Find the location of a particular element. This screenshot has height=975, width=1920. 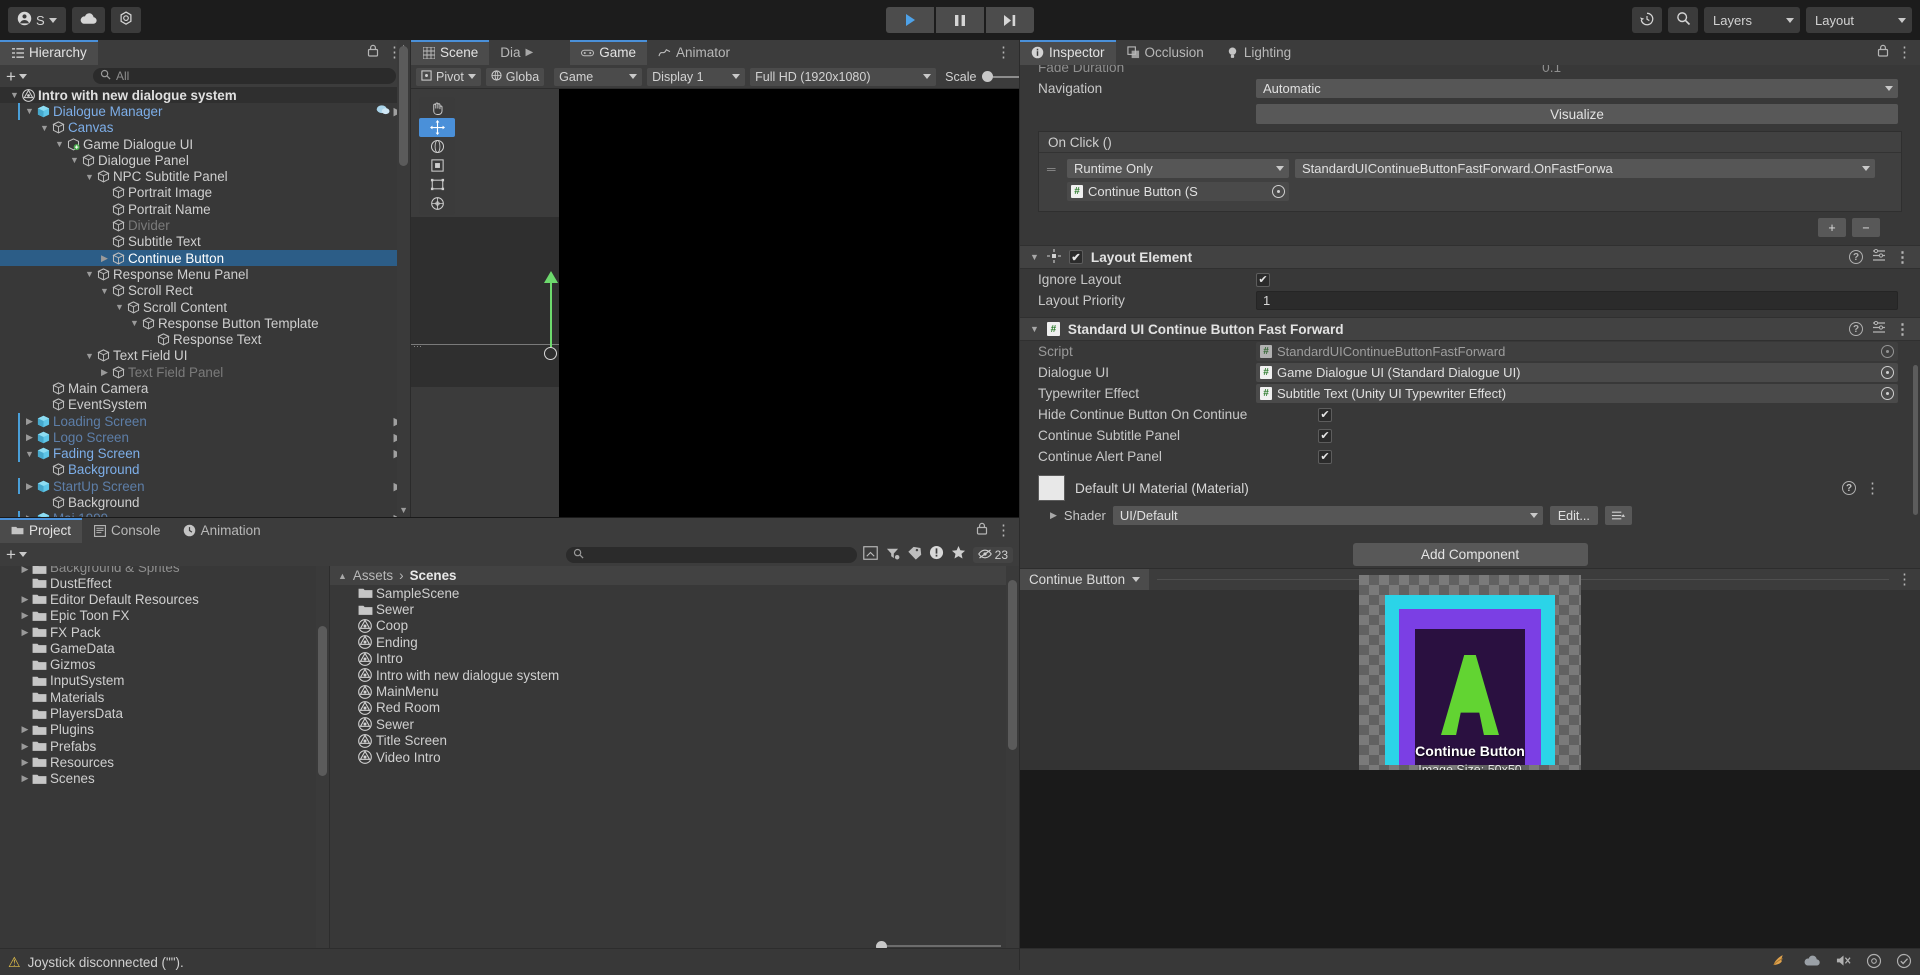

project-file-row: Intro is located at coordinates (674, 659).